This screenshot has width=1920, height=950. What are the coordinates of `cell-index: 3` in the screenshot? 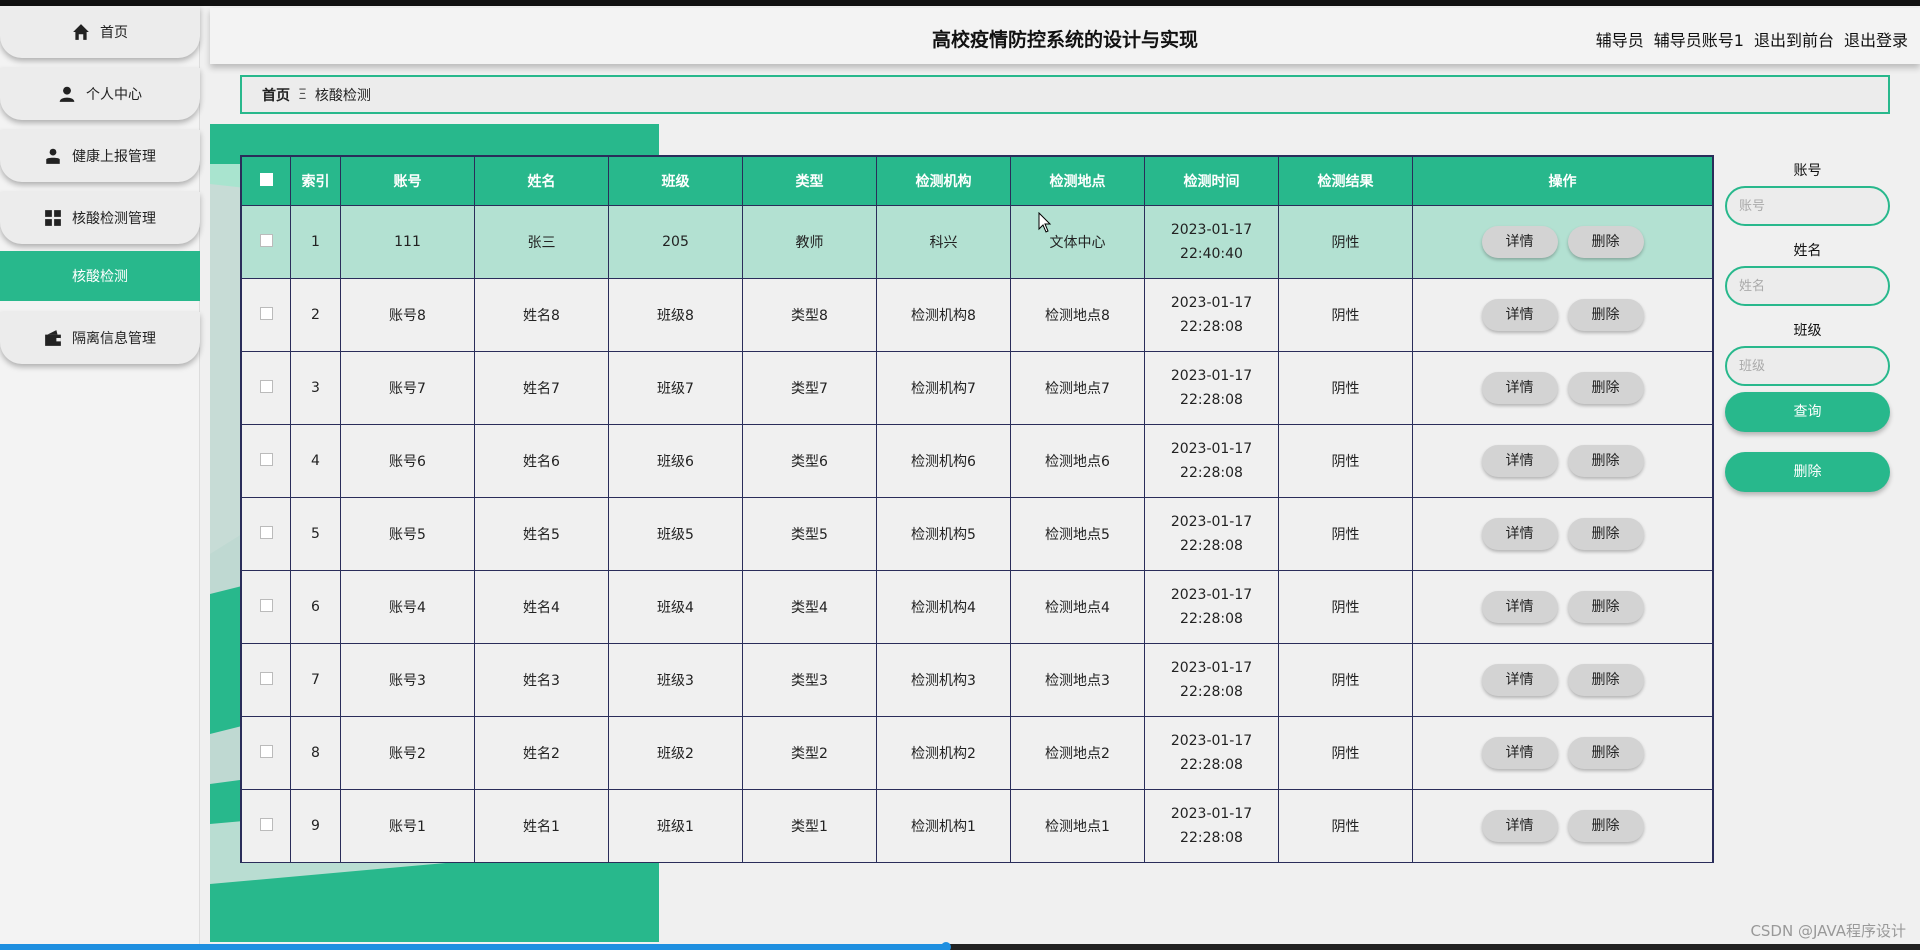 It's located at (315, 388).